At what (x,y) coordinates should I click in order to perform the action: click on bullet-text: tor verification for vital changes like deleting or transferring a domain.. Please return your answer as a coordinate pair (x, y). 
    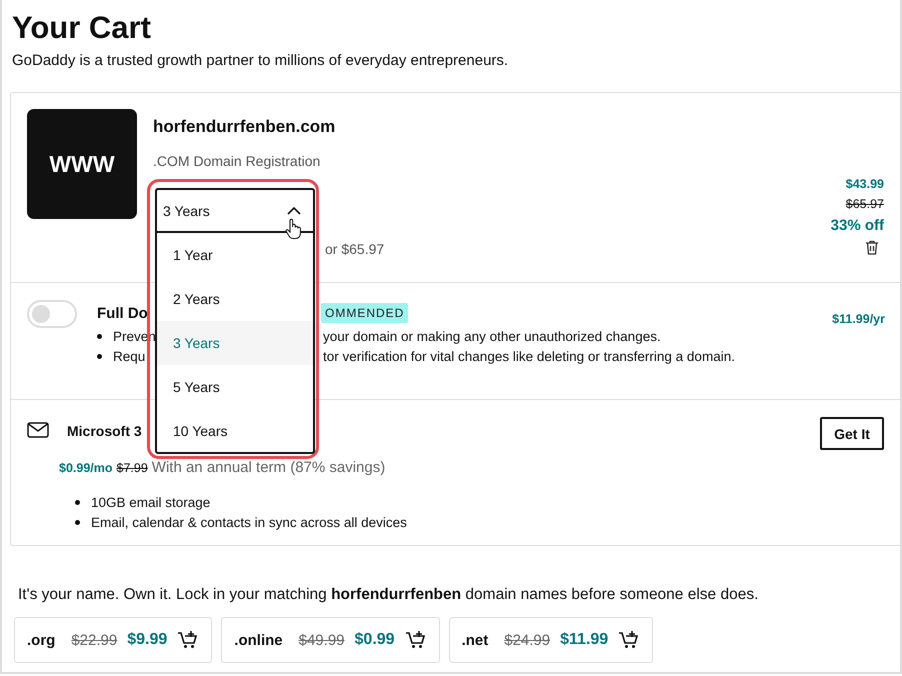
    Looking at the image, I should click on (529, 356).